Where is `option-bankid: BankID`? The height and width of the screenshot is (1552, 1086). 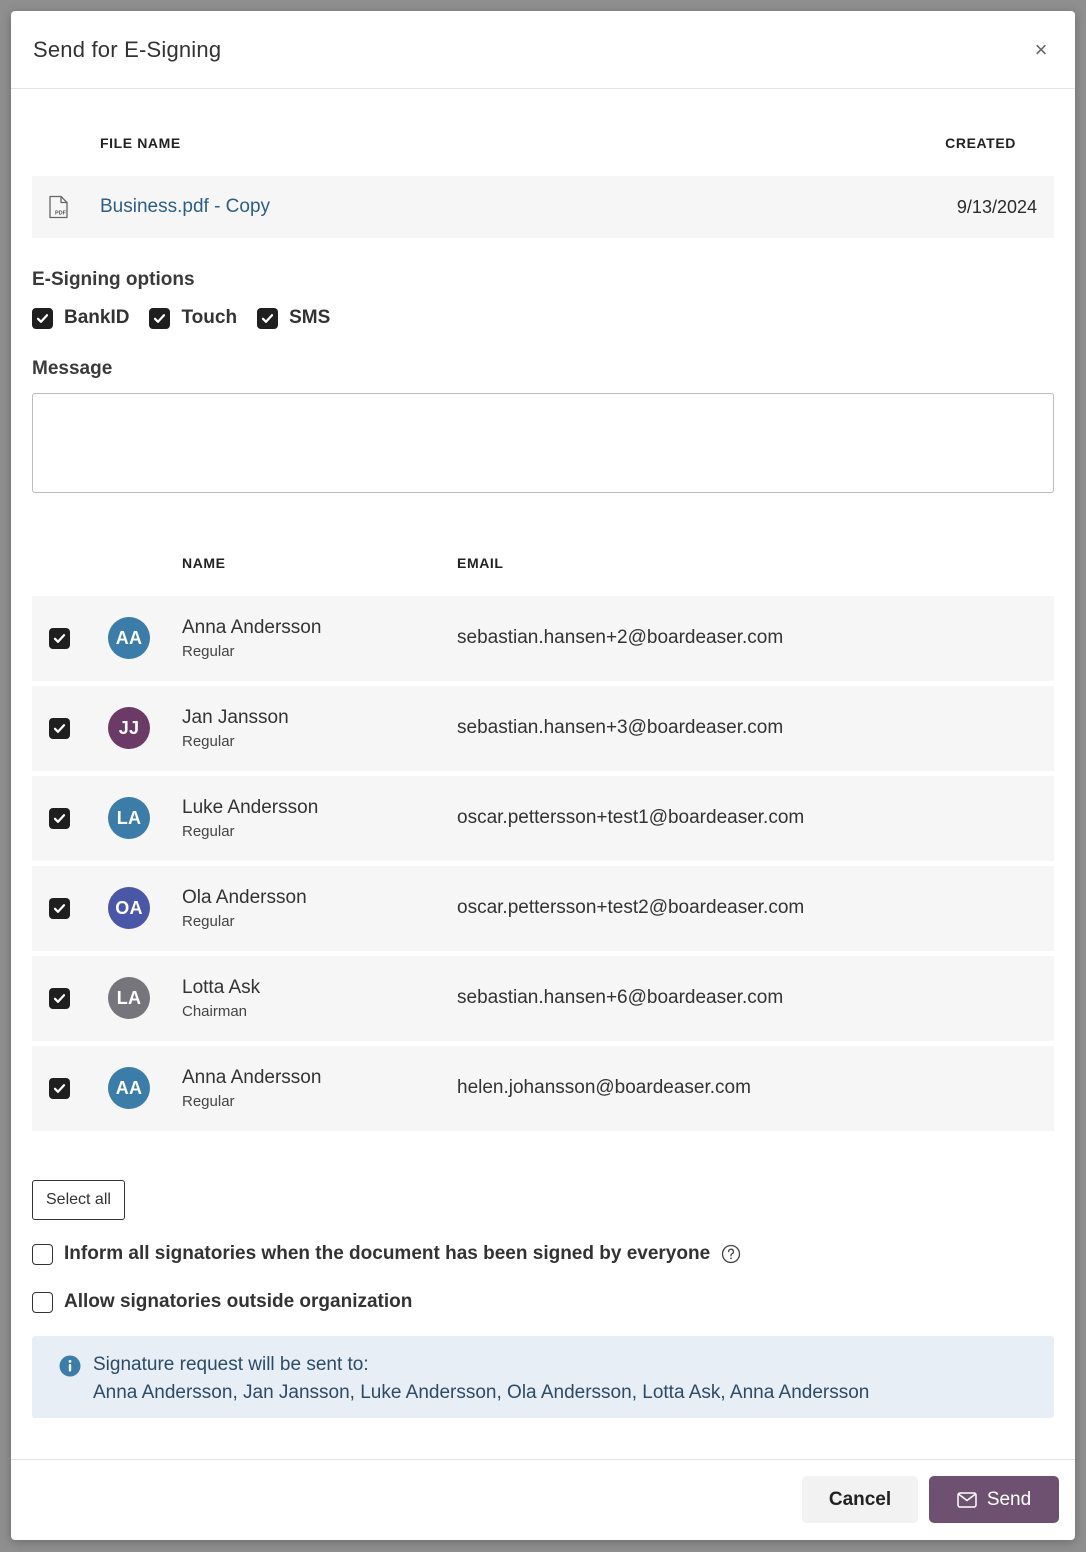 option-bankid: BankID is located at coordinates (80, 318).